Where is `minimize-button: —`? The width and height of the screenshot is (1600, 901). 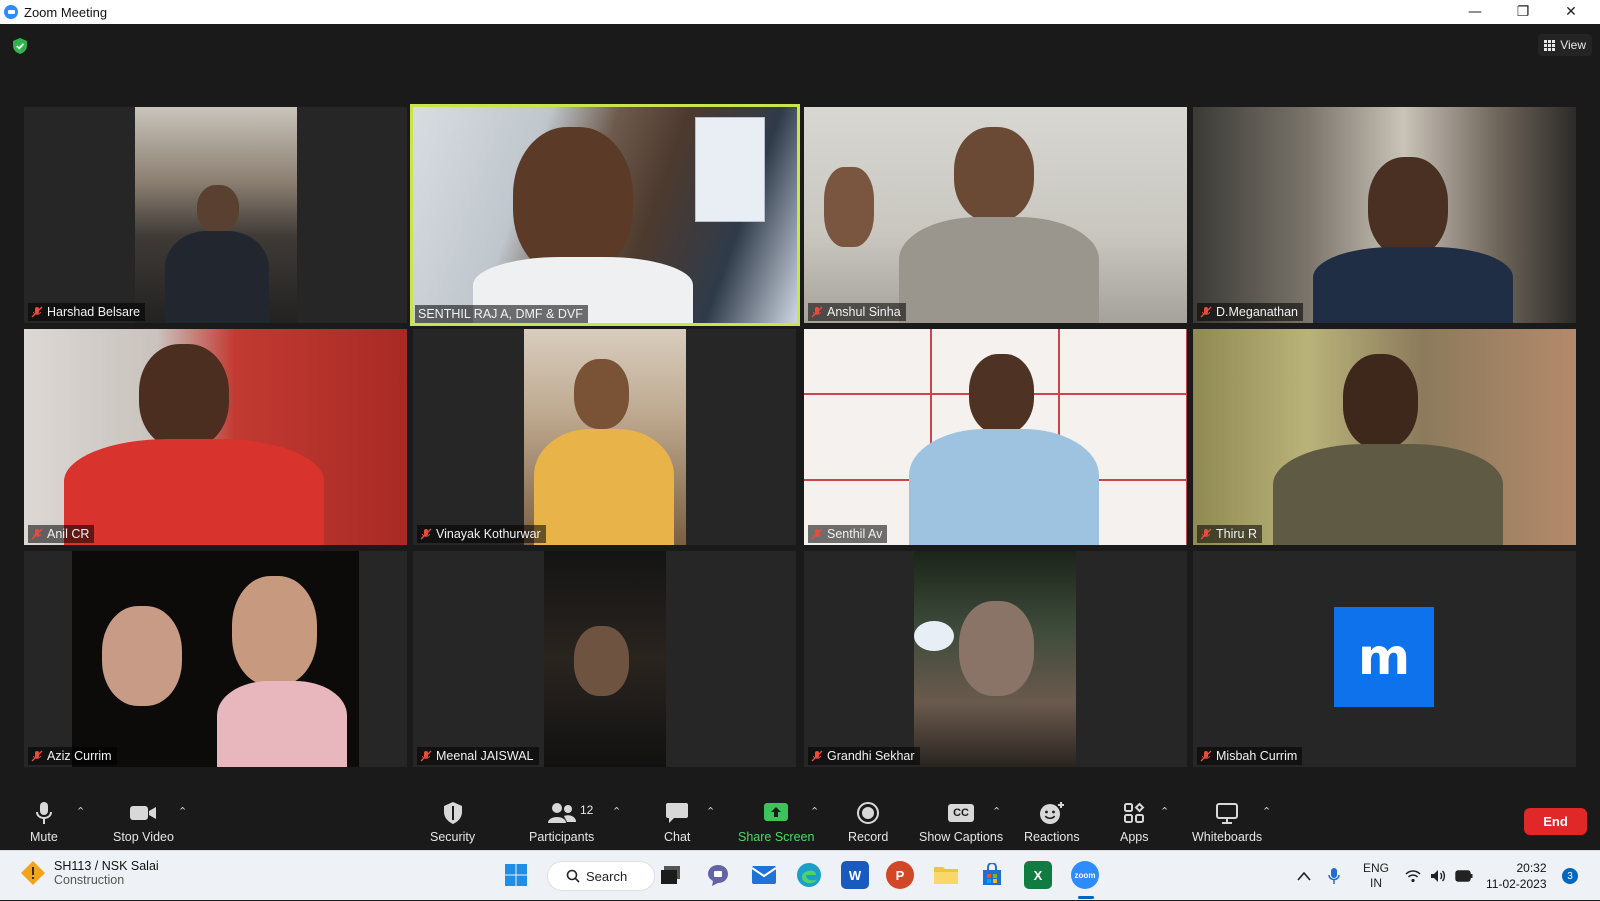
minimize-button: — is located at coordinates (1475, 12).